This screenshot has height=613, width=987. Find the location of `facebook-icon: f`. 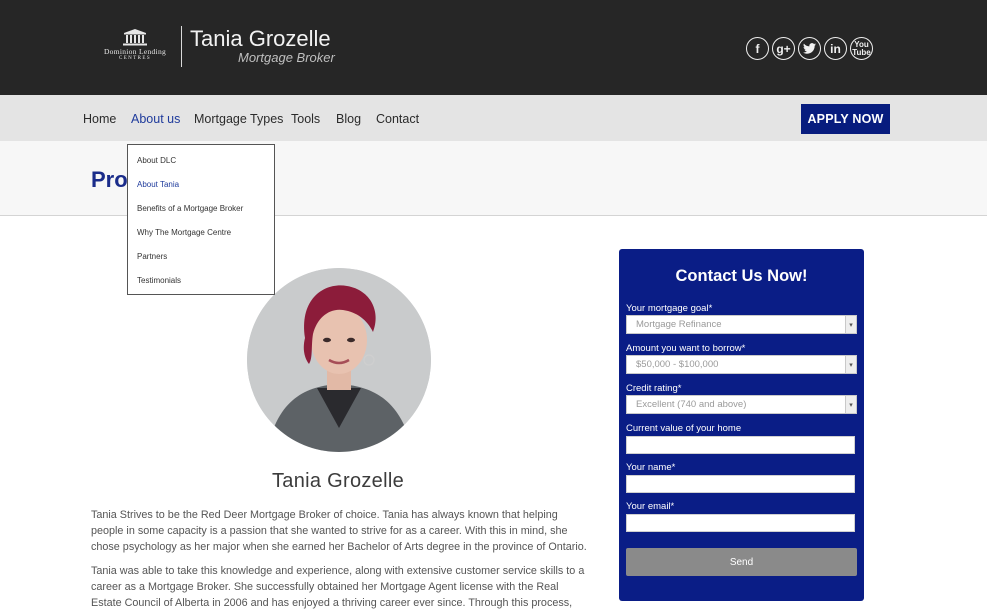

facebook-icon: f is located at coordinates (757, 48).